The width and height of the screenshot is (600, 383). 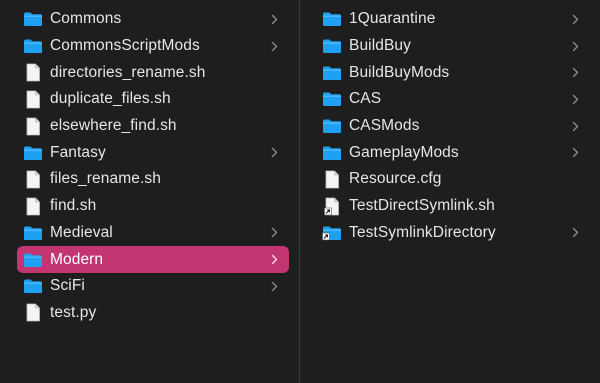 What do you see at coordinates (153, 259) in the screenshot?
I see `folder-row: Modern` at bounding box center [153, 259].